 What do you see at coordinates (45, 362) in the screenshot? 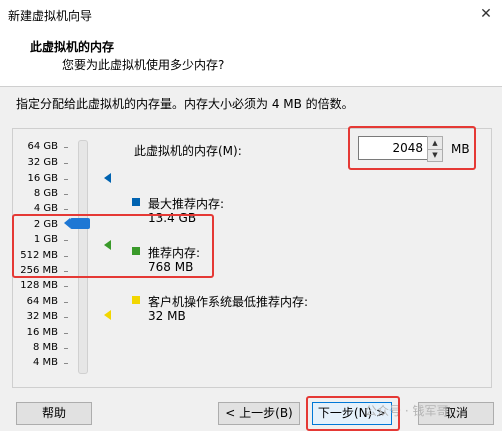
I see `scale-label: 4 MB` at bounding box center [45, 362].